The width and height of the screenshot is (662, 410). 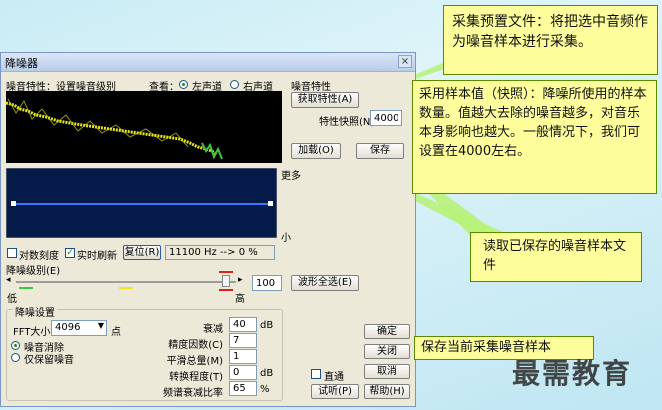 I want to click on marker-green, so click(x=26, y=288).